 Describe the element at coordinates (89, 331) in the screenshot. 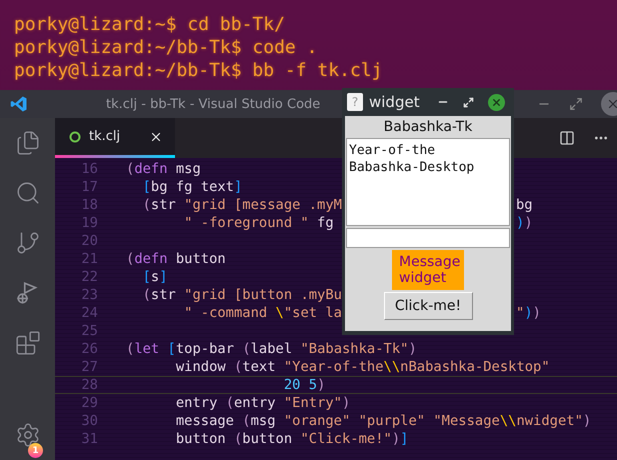

I see `line-number: 25` at that location.